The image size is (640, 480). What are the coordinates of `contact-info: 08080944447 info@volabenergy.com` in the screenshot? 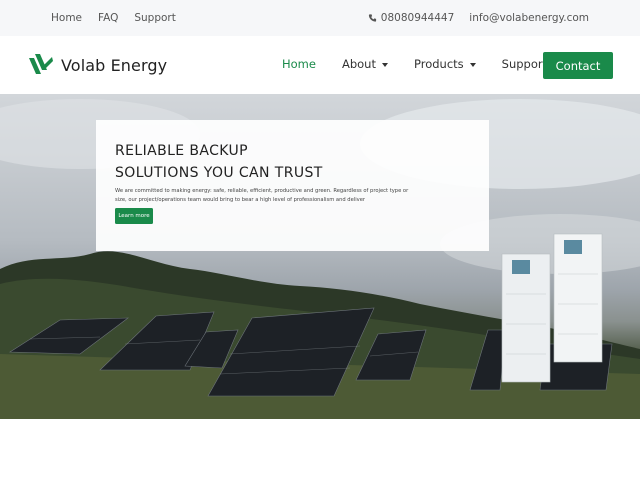 It's located at (478, 18).